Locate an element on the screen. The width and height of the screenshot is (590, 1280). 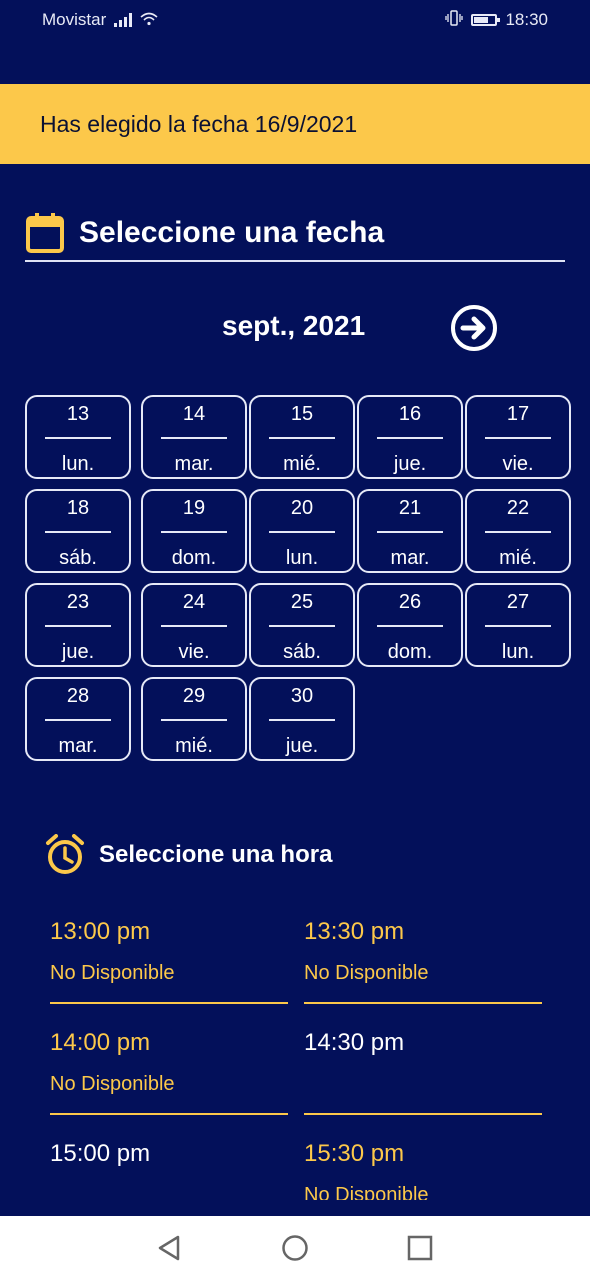
day-cell-13: 13 lun. is located at coordinates (78, 437).